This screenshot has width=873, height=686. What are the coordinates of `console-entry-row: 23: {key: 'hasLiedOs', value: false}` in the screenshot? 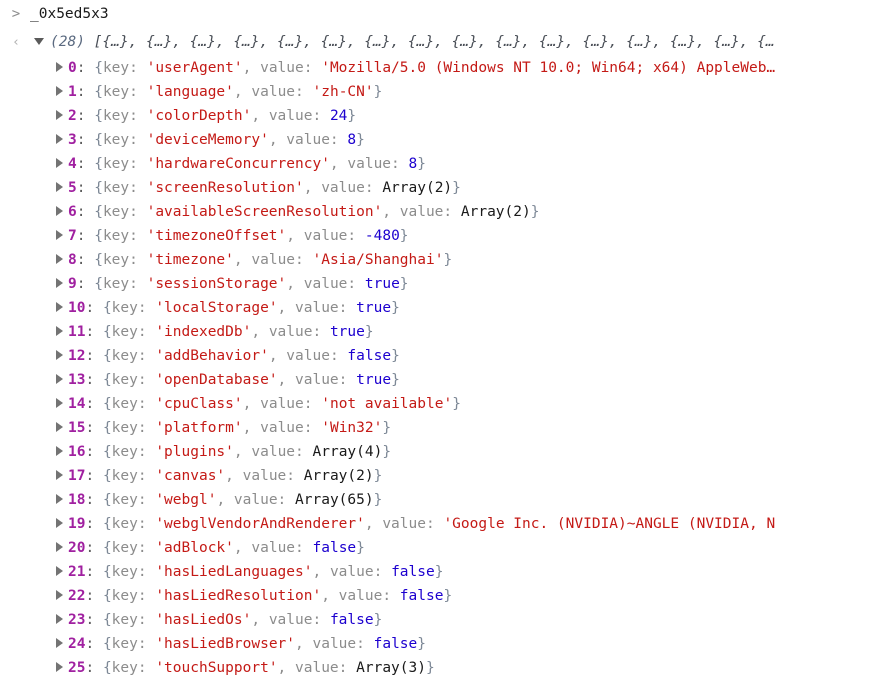 It's located at (436, 620).